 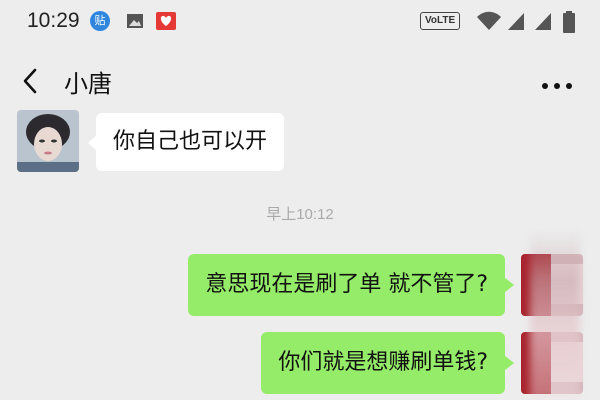 I want to click on chevron-left-icon, so click(x=30, y=81).